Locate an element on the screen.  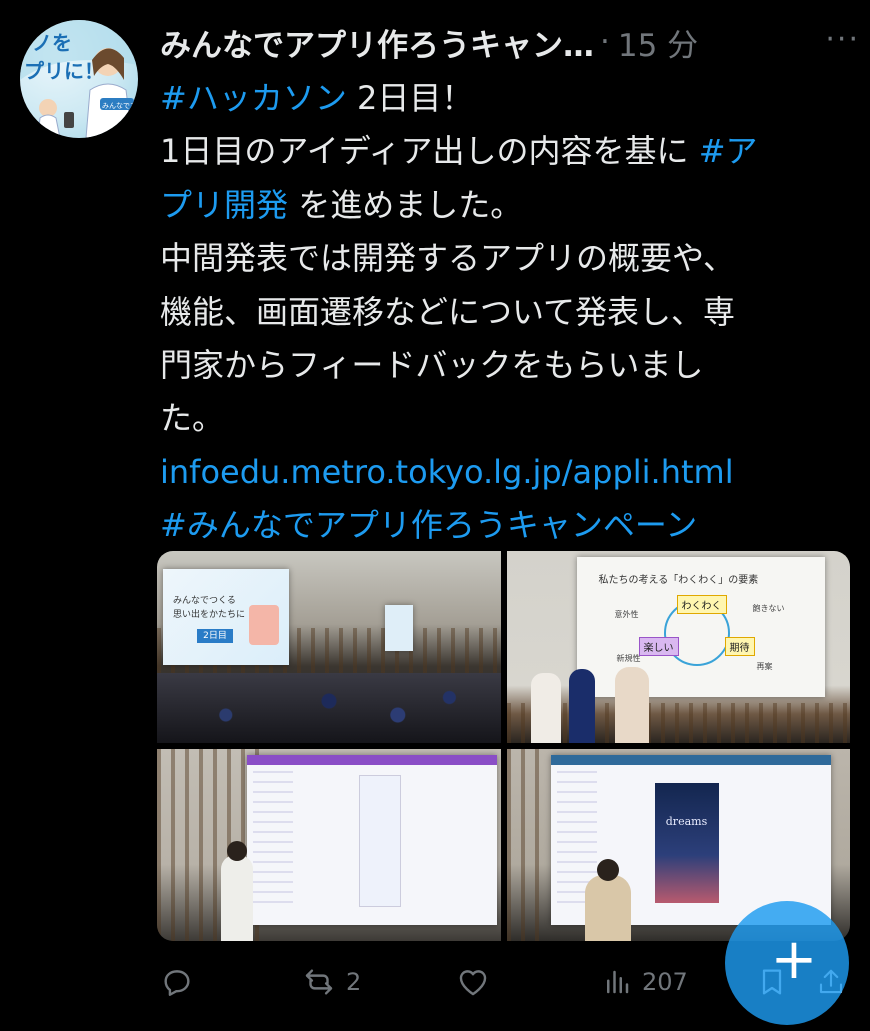
slide2-shinkisei: 新規性 is located at coordinates (628, 658).